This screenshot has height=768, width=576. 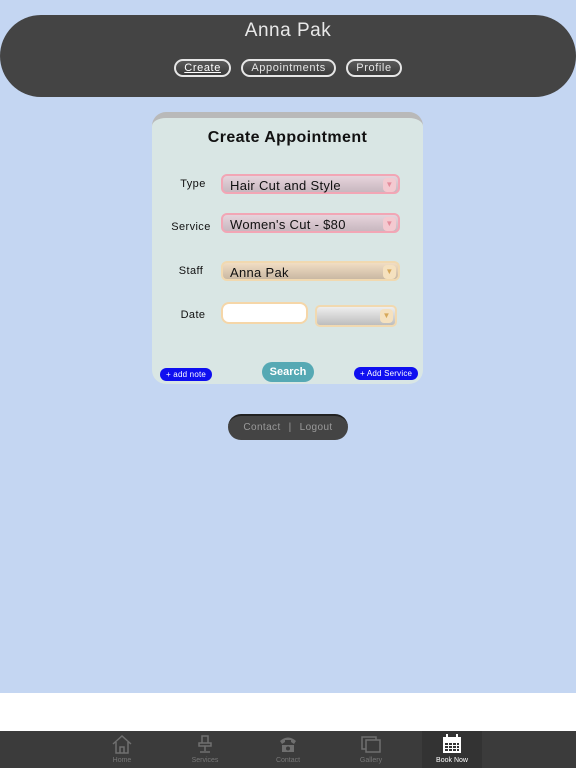 What do you see at coordinates (122, 760) in the screenshot?
I see `tab-label: Home` at bounding box center [122, 760].